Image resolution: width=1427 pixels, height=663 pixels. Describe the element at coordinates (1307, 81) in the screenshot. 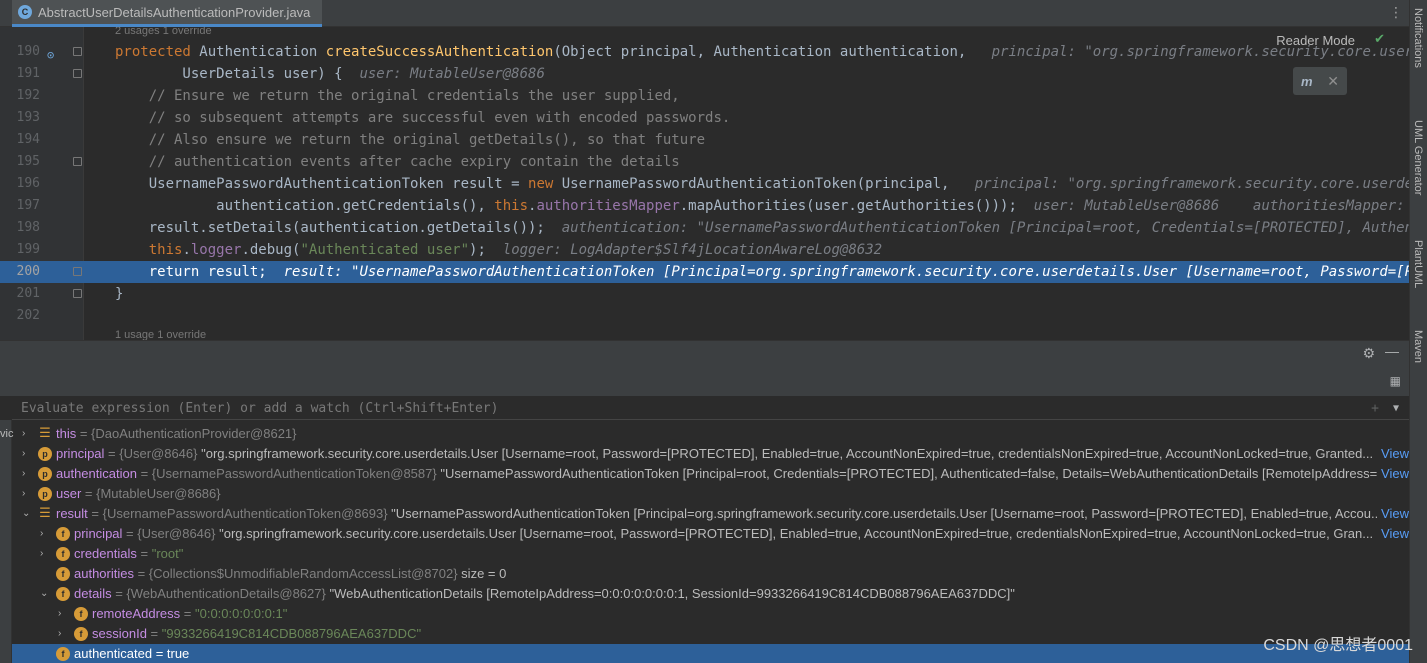

I see `maven-icon: m` at that location.